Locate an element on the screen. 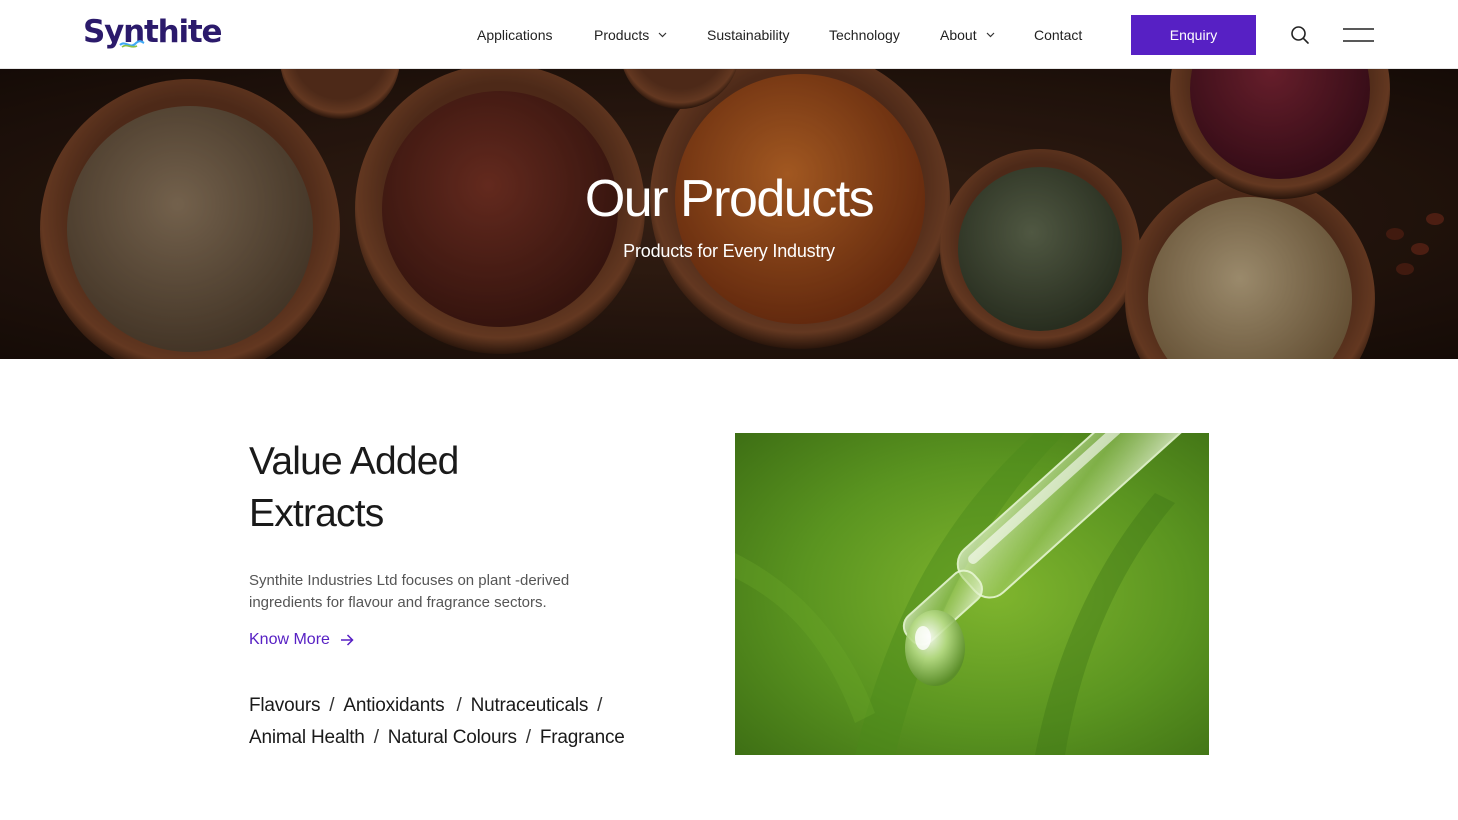 Image resolution: width=1458 pixels, height=820 pixels. tag-antioxidants: Antioxidants is located at coordinates (393, 705).